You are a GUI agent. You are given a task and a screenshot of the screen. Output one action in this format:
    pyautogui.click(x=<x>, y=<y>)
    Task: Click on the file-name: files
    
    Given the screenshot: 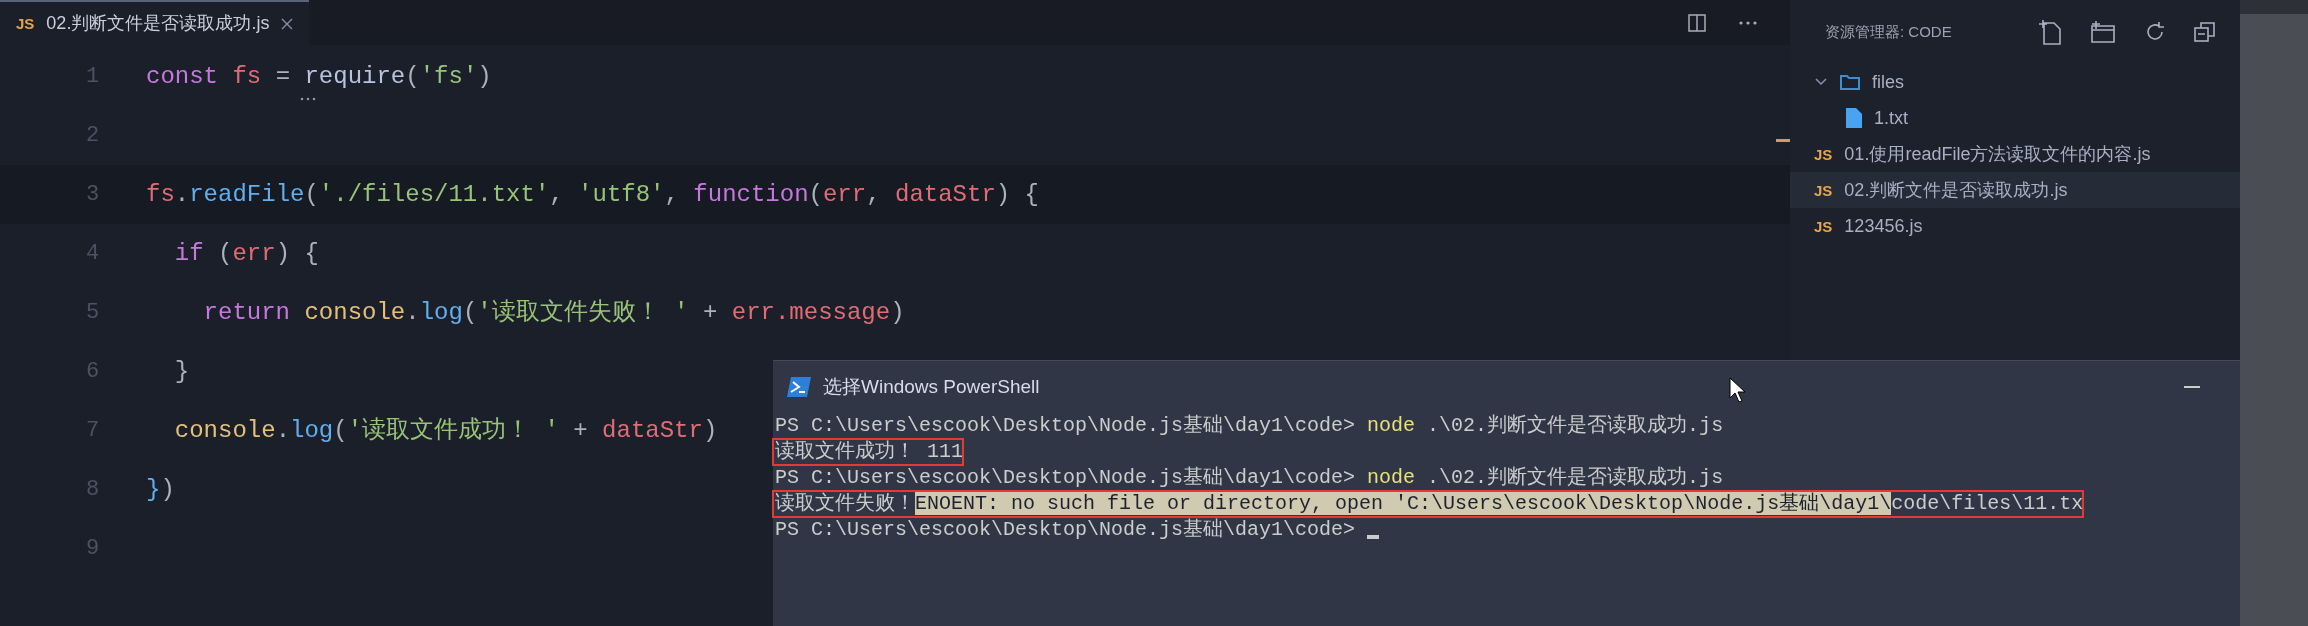 What is the action you would take?
    pyautogui.click(x=1888, y=82)
    